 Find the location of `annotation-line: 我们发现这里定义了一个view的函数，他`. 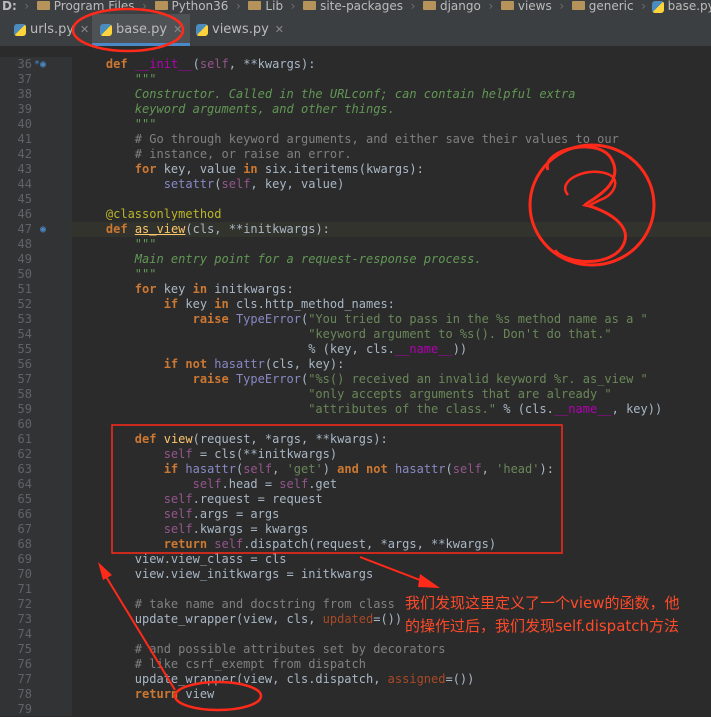

annotation-line: 我们发现这里定义了一个view的函数，他 is located at coordinates (542, 603).